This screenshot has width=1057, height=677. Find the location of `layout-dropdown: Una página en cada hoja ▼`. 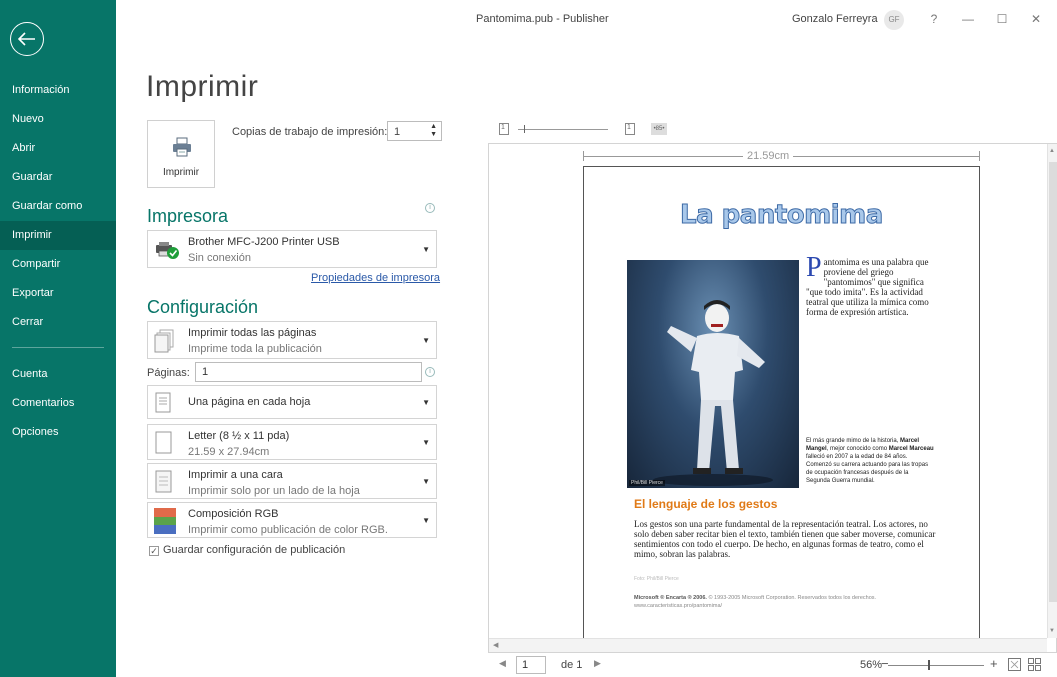

layout-dropdown: Una página en cada hoja ▼ is located at coordinates (292, 402).